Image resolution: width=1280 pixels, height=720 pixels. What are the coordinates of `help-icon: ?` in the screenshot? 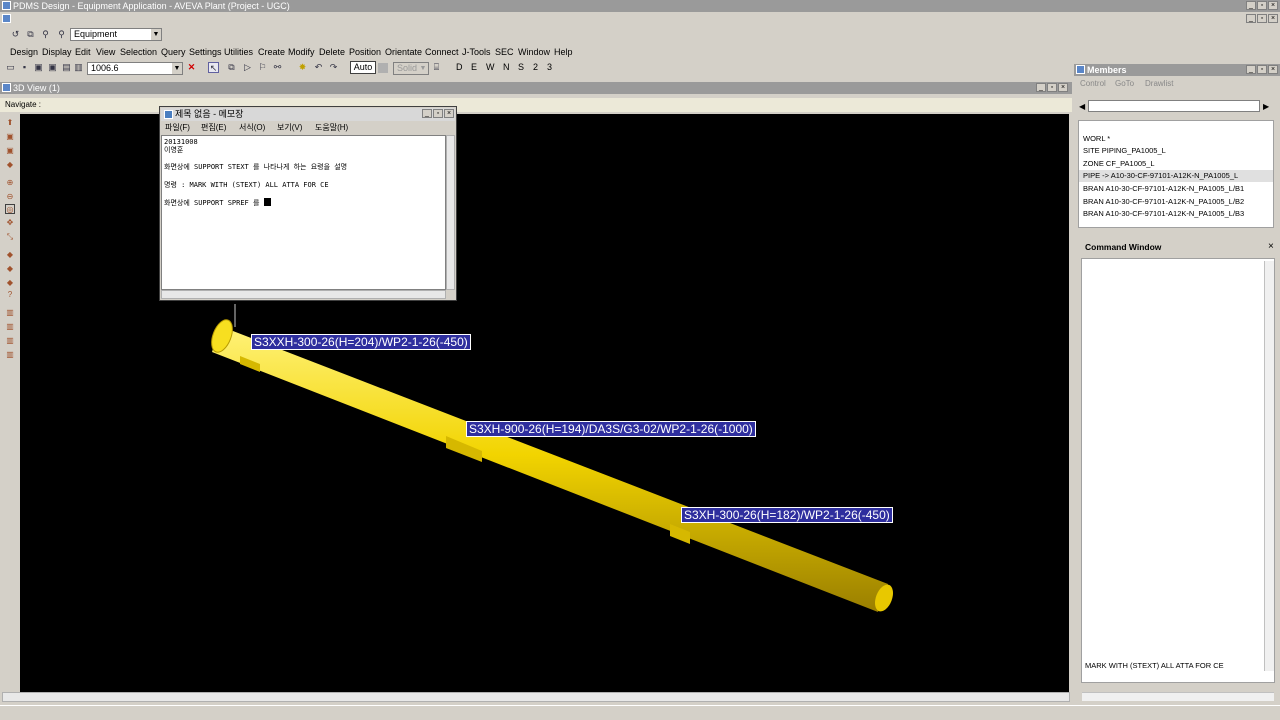 It's located at (10, 295).